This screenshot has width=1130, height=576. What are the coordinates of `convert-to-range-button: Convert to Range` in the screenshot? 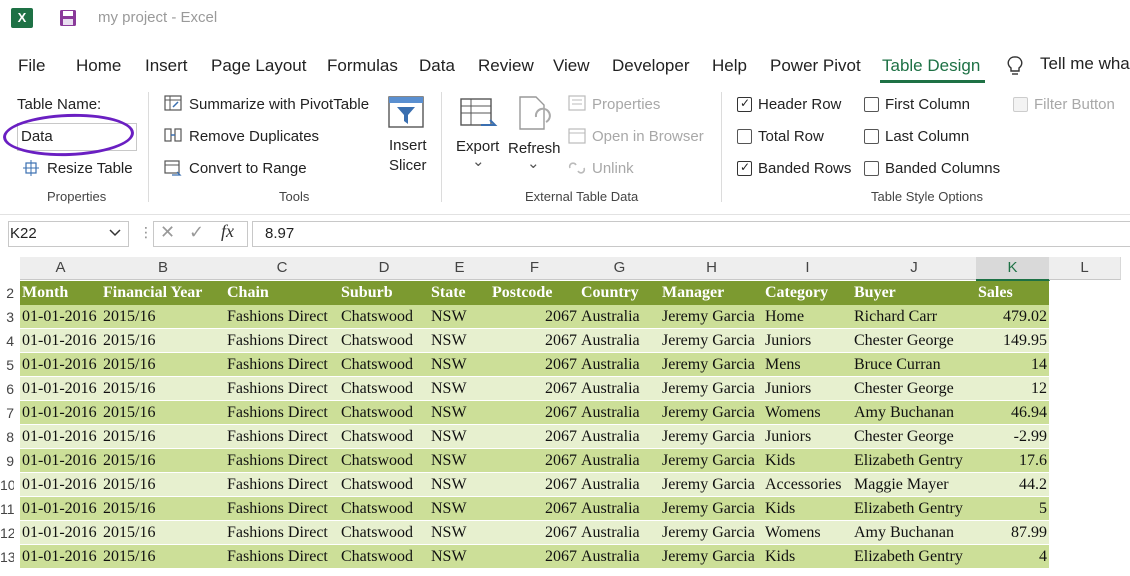 It's located at (248, 168).